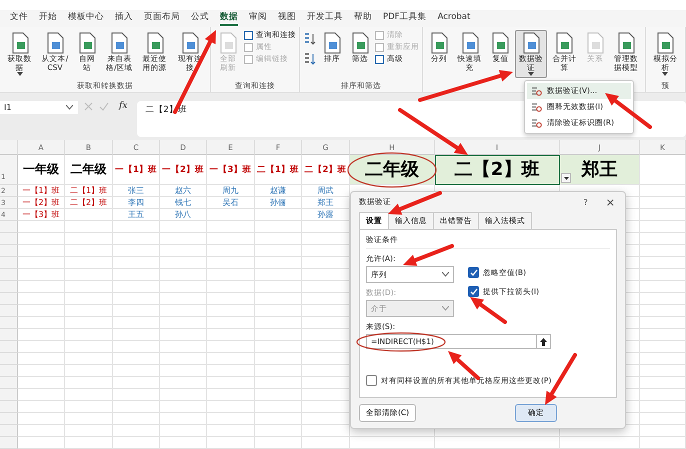 The image size is (686, 449). I want to click on confirm-icon, so click(104, 106).